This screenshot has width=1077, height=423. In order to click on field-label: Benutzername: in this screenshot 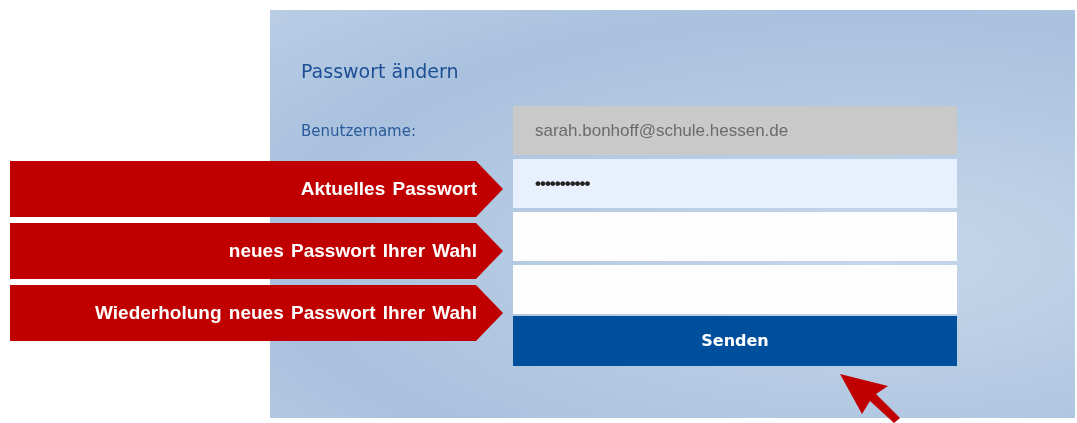, I will do `click(359, 130)`.